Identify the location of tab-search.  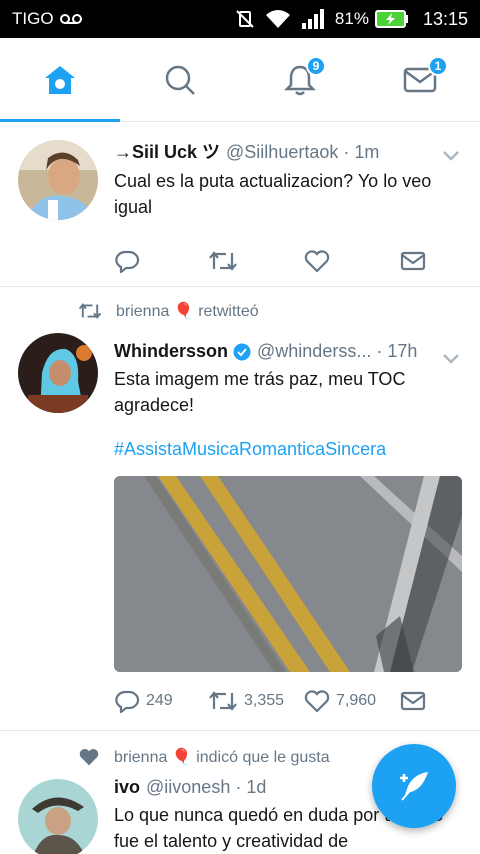
(180, 79).